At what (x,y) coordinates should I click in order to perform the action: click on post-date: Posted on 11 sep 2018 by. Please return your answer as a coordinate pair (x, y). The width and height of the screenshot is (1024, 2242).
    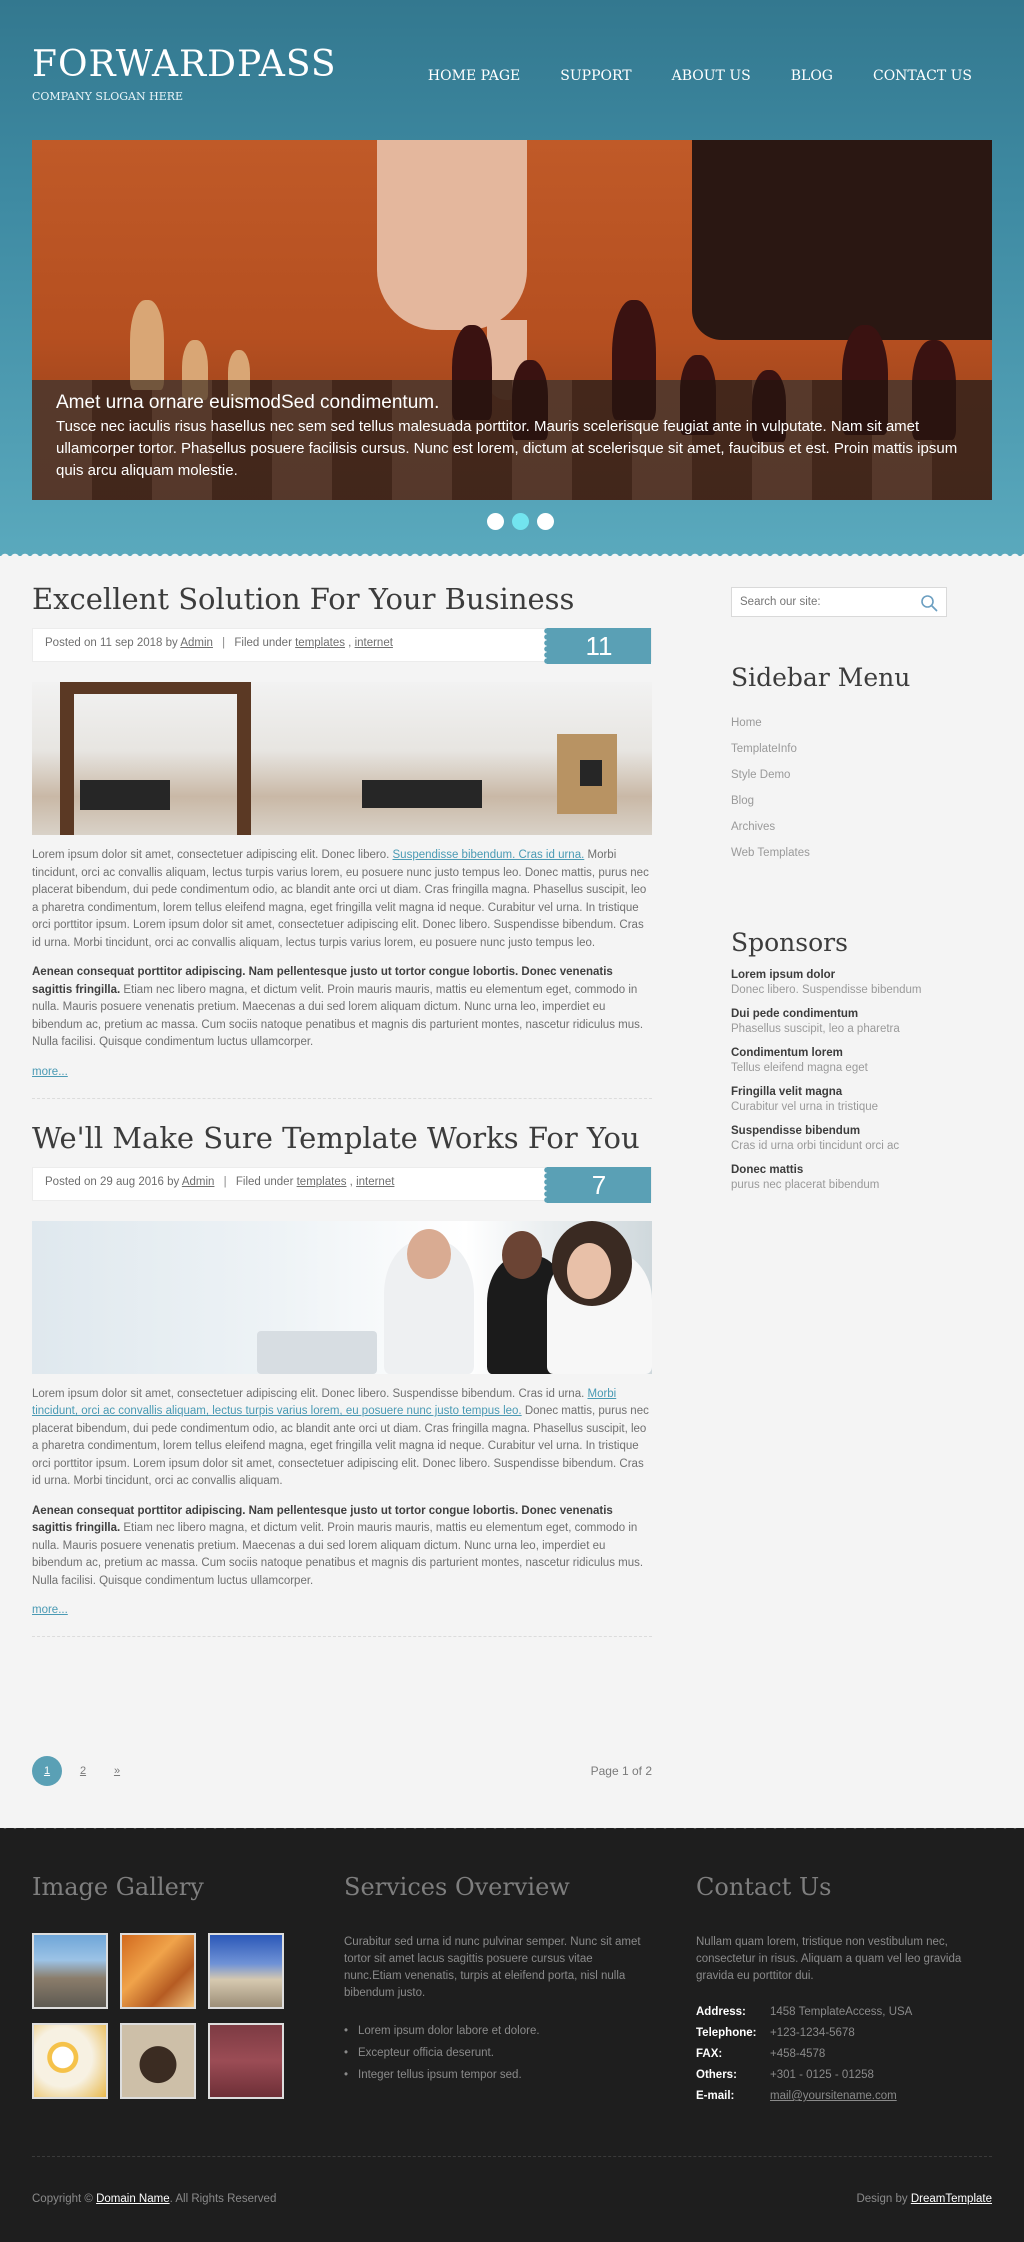
    Looking at the image, I should click on (111, 643).